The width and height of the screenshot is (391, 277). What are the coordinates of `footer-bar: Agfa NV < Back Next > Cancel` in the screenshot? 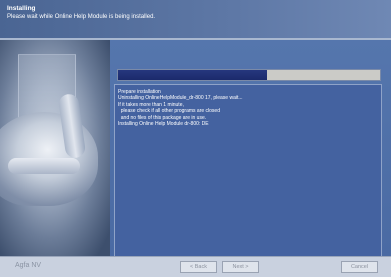 It's located at (195, 266).